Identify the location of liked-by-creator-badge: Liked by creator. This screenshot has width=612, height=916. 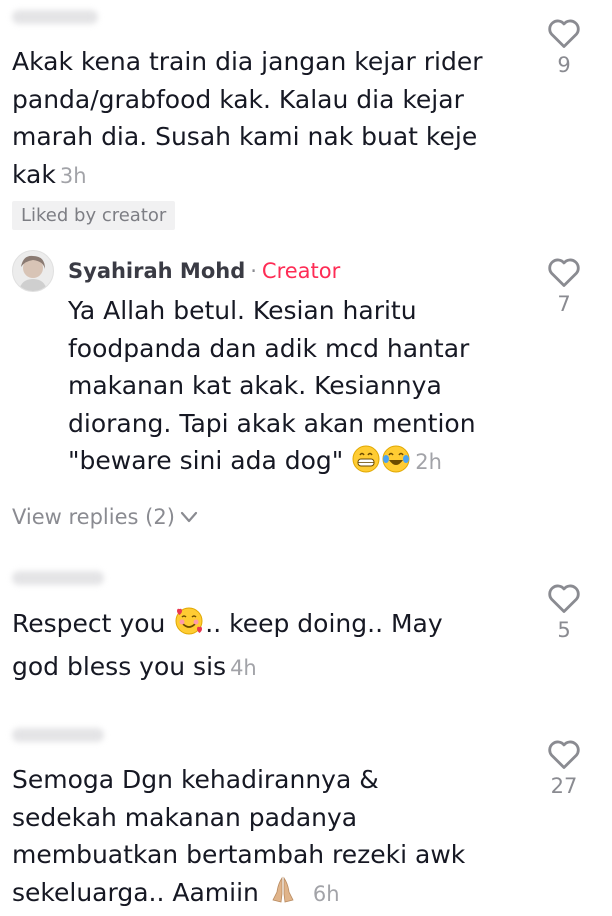
(93, 215).